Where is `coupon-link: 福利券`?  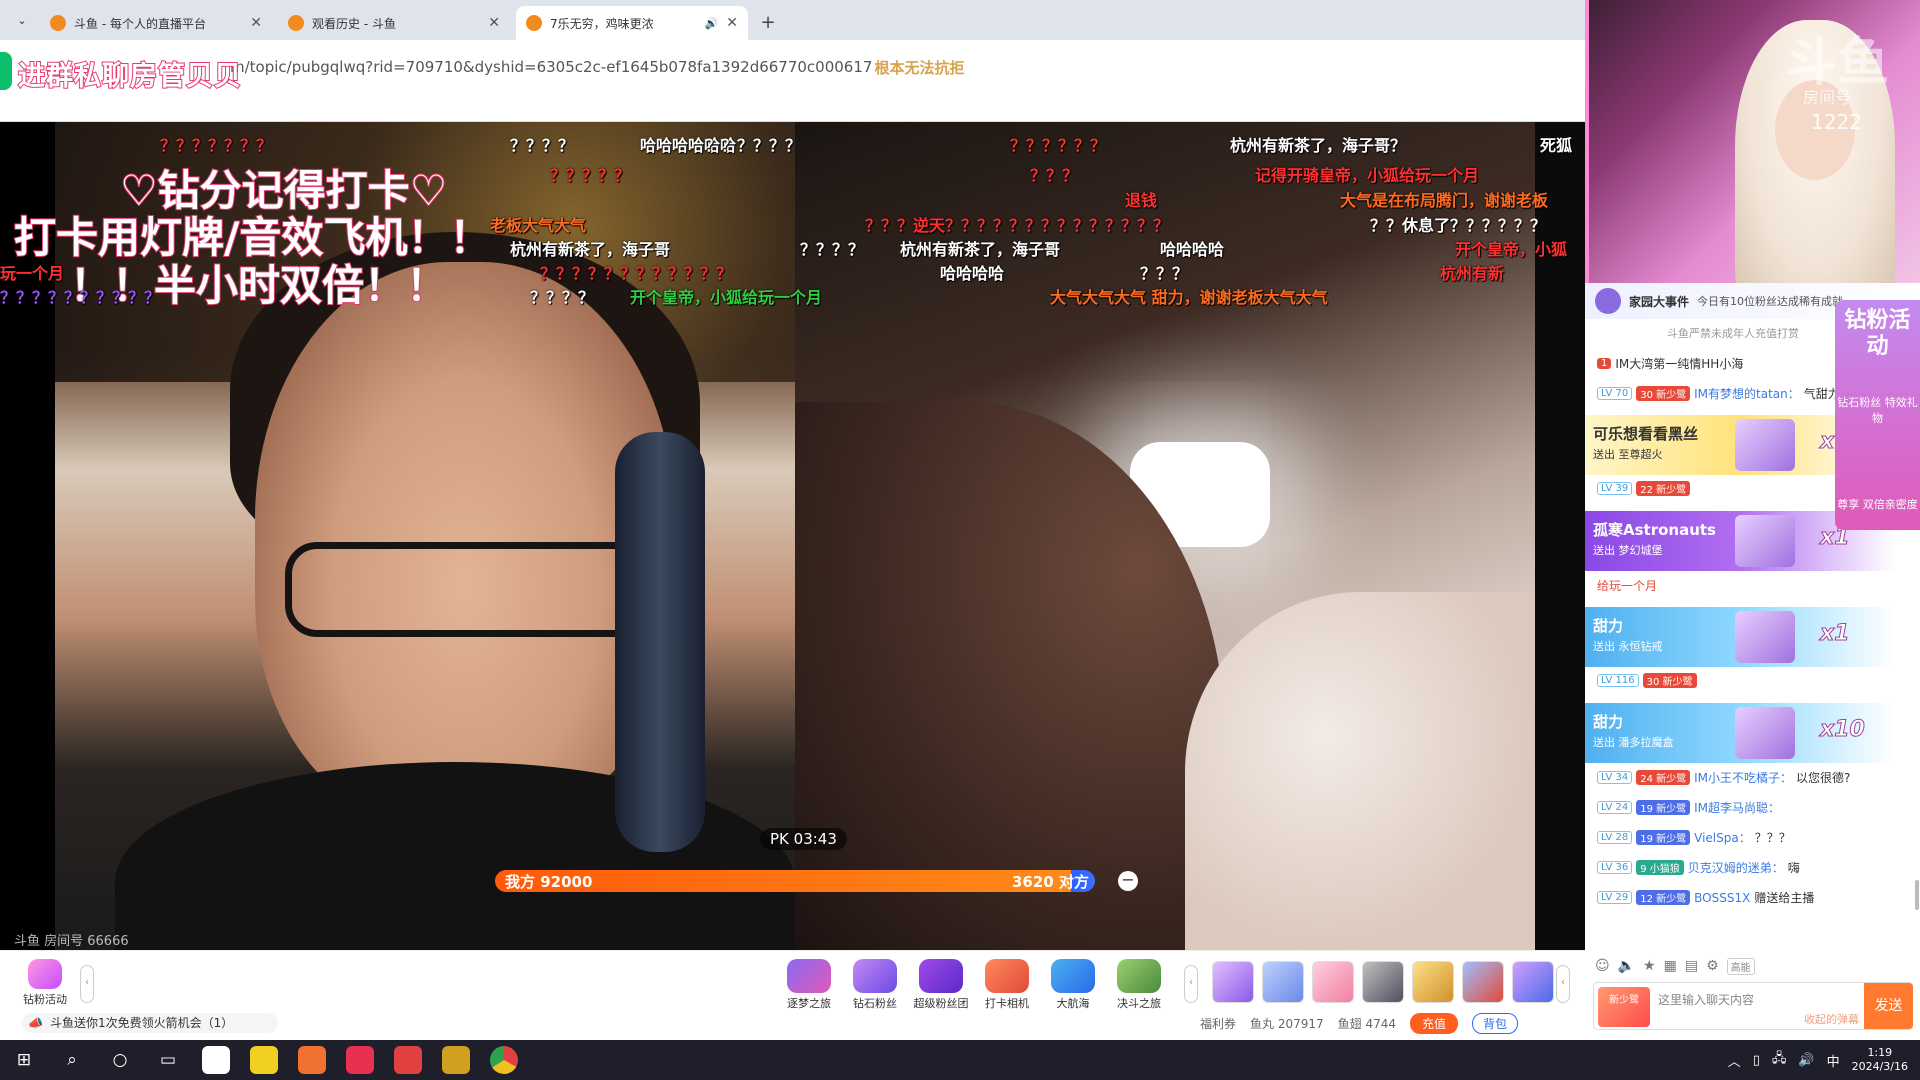
coupon-link: 福利券 is located at coordinates (1218, 1023).